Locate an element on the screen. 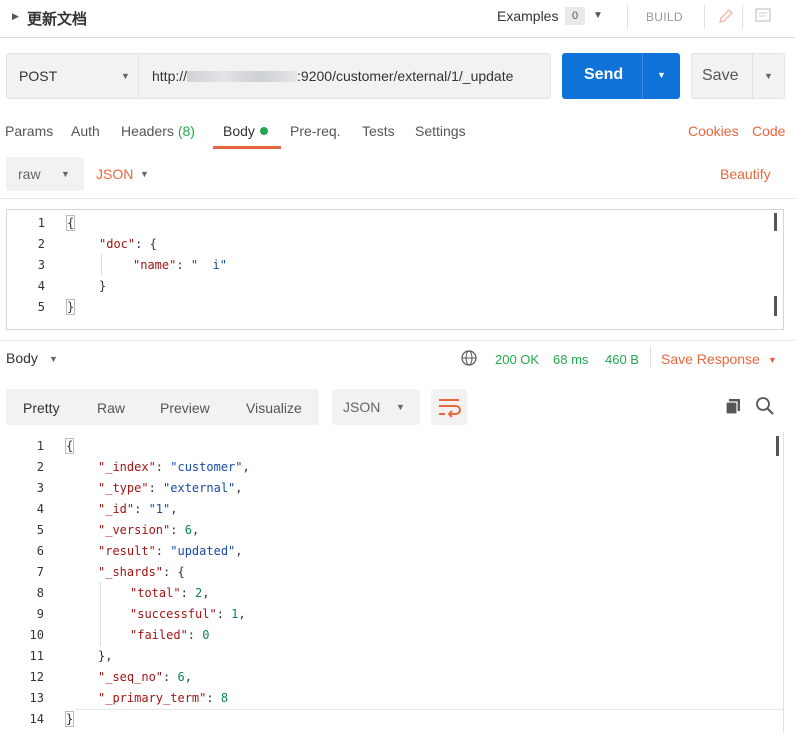 The width and height of the screenshot is (795, 742). code-link: Code is located at coordinates (768, 131).